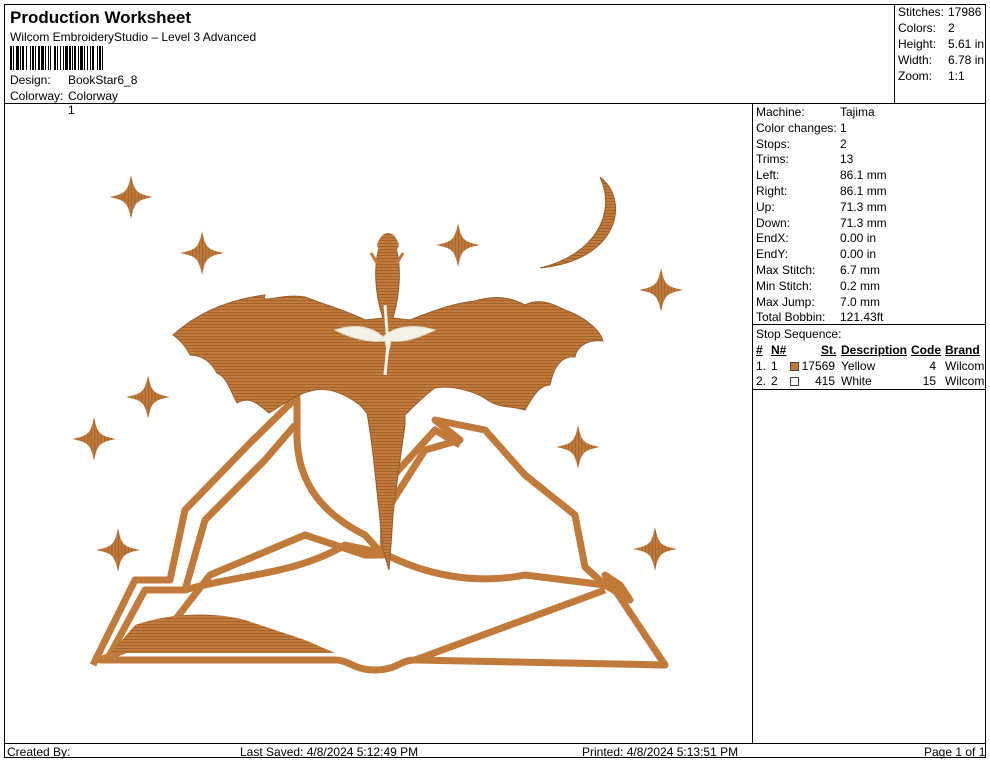 Image resolution: width=990 pixels, height=762 pixels. What do you see at coordinates (780, 112) in the screenshot?
I see `info-label: Machine:` at bounding box center [780, 112].